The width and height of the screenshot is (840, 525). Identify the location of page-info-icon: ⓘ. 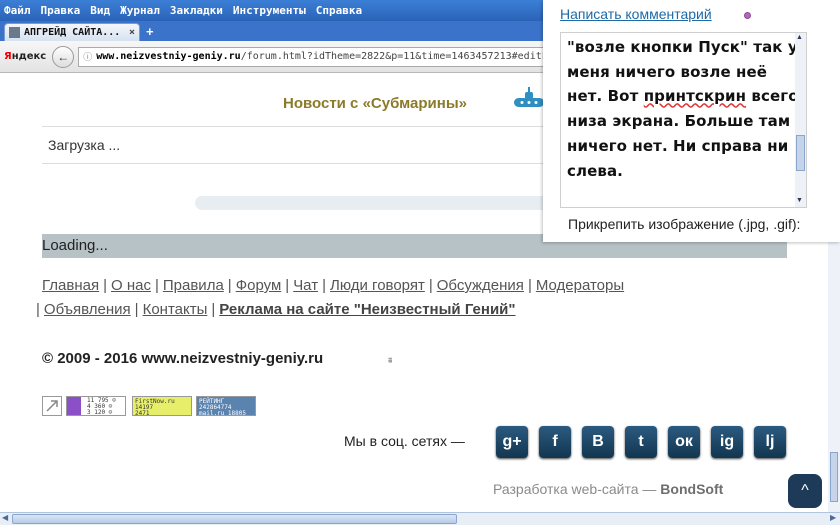
(87, 56).